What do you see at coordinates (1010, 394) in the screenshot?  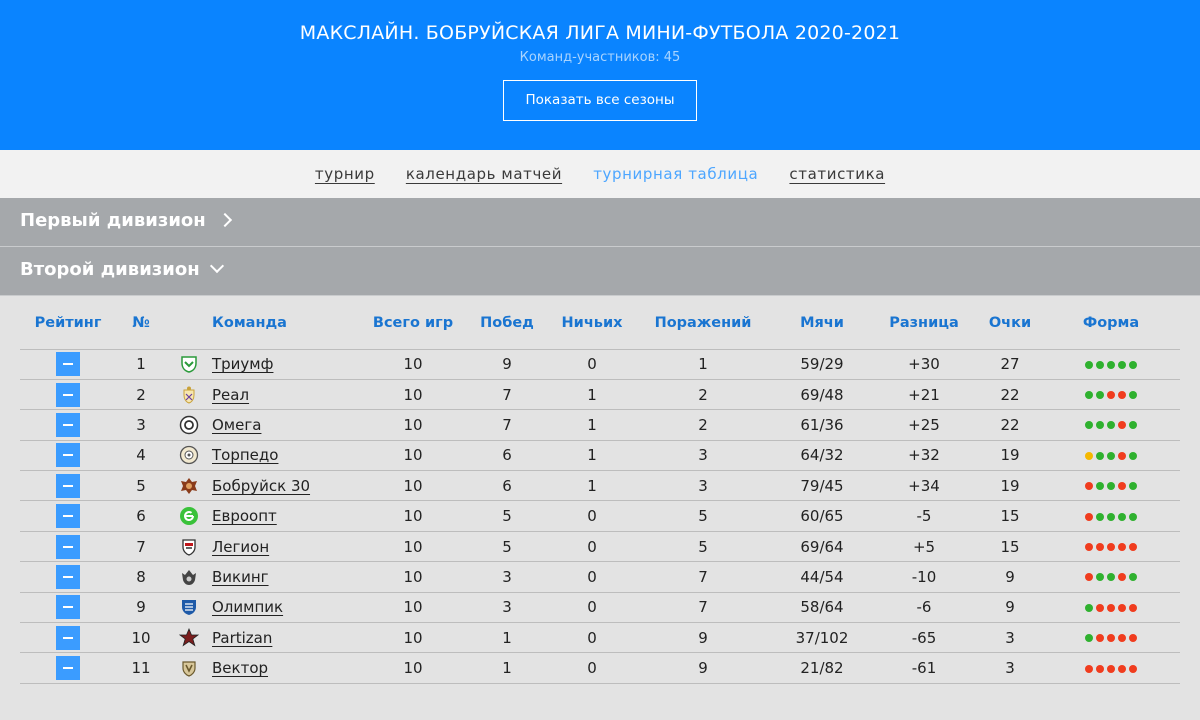 I see `points-cell: 22` at bounding box center [1010, 394].